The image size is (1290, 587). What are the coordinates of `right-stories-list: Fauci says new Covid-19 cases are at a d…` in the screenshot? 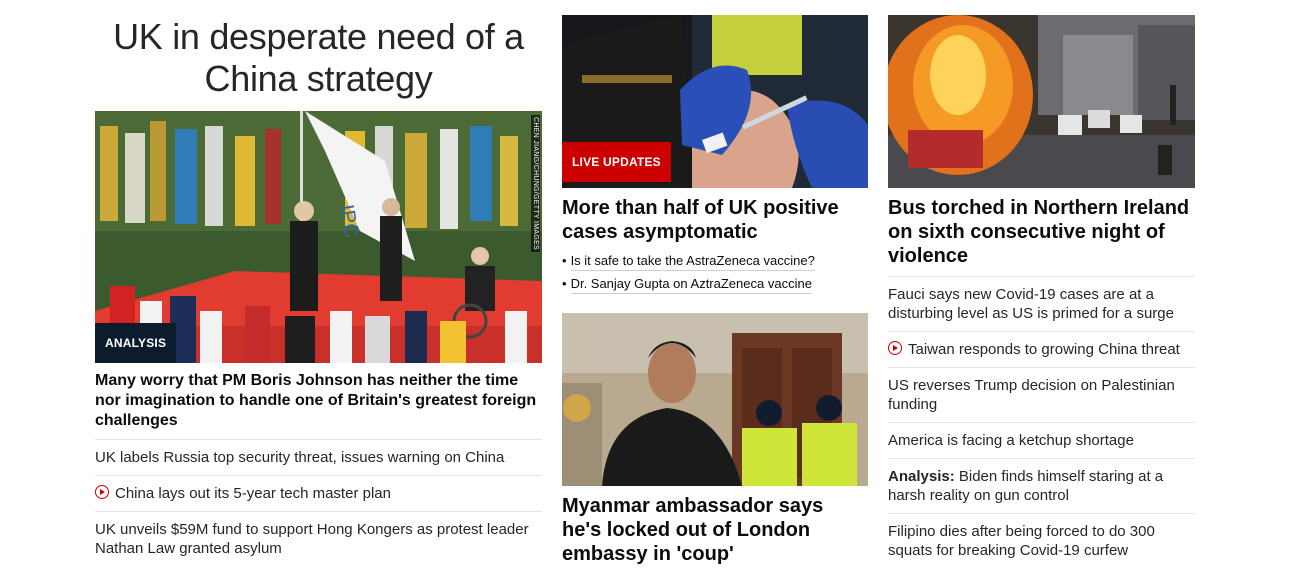 It's located at (1041, 422).